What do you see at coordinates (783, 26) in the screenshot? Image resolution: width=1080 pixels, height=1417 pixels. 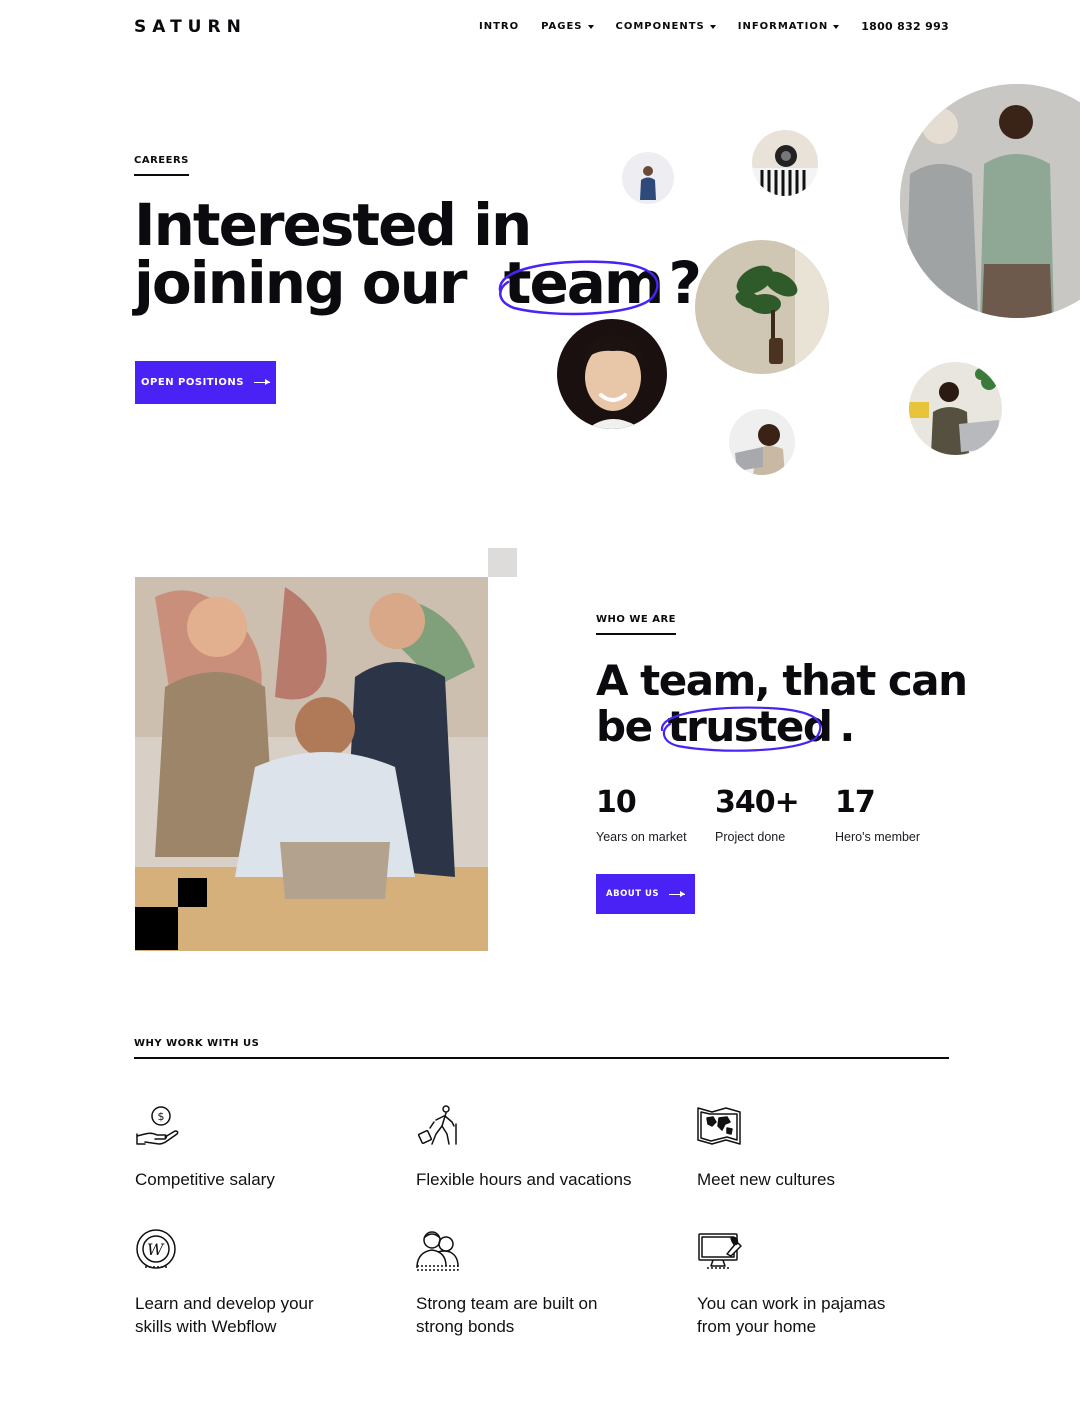 I see `nav-item-label: INFORMATION` at bounding box center [783, 26].